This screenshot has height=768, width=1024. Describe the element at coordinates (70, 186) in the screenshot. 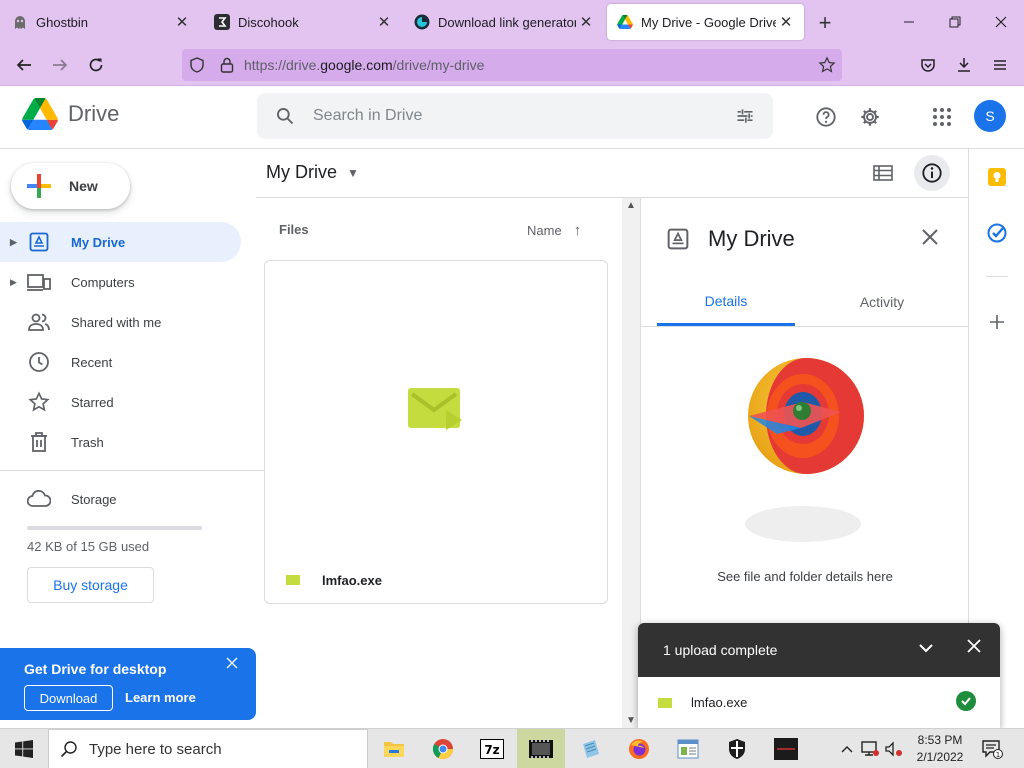

I see `new-button: New` at that location.